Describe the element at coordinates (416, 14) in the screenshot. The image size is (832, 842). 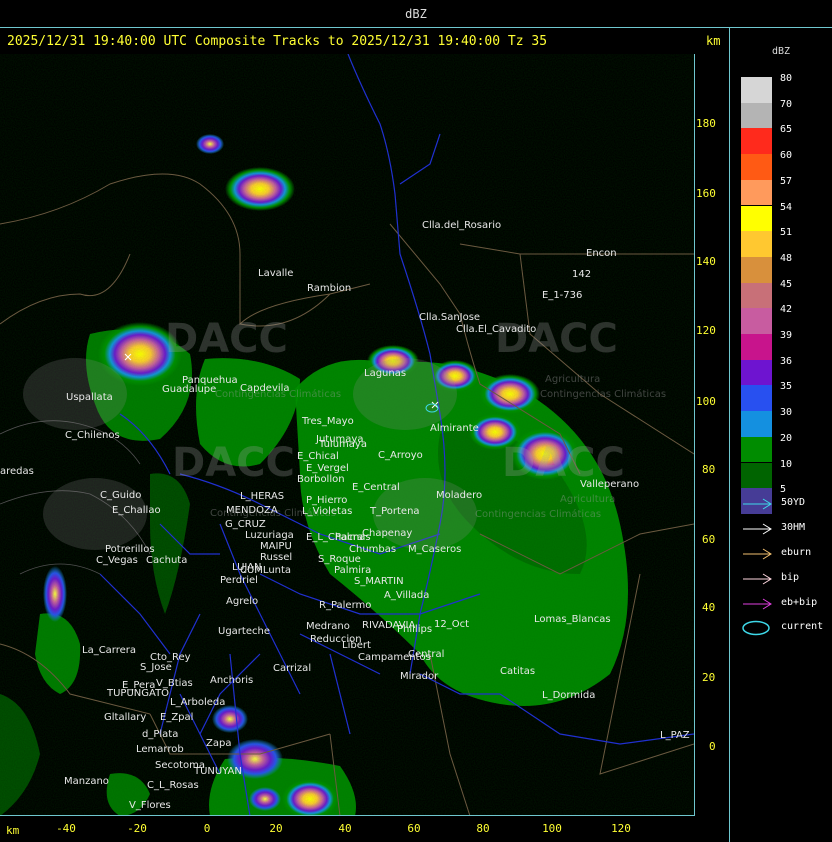
I see `window-title: dBZ` at that location.